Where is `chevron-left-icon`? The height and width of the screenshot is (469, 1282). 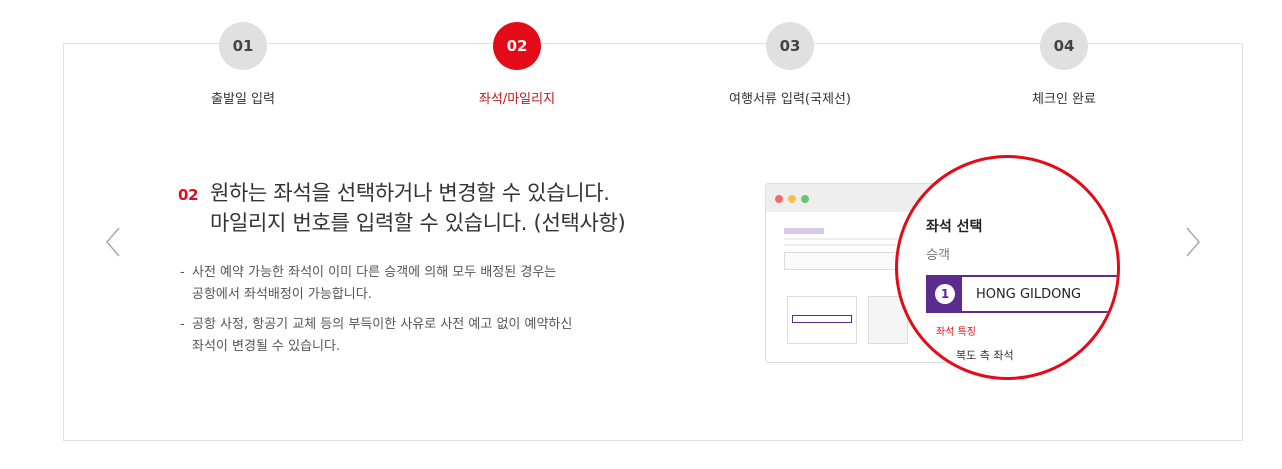
chevron-left-icon is located at coordinates (113, 242).